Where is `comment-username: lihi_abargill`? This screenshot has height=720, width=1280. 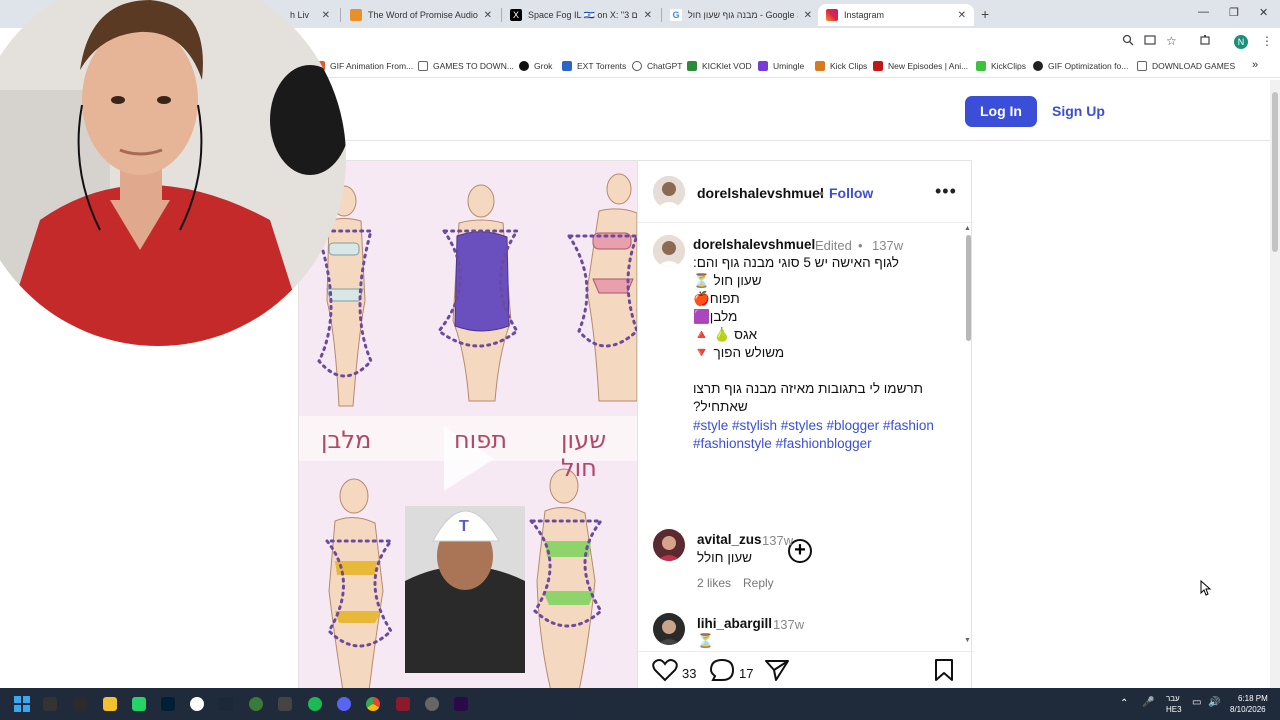 comment-username: lihi_abargill is located at coordinates (734, 623).